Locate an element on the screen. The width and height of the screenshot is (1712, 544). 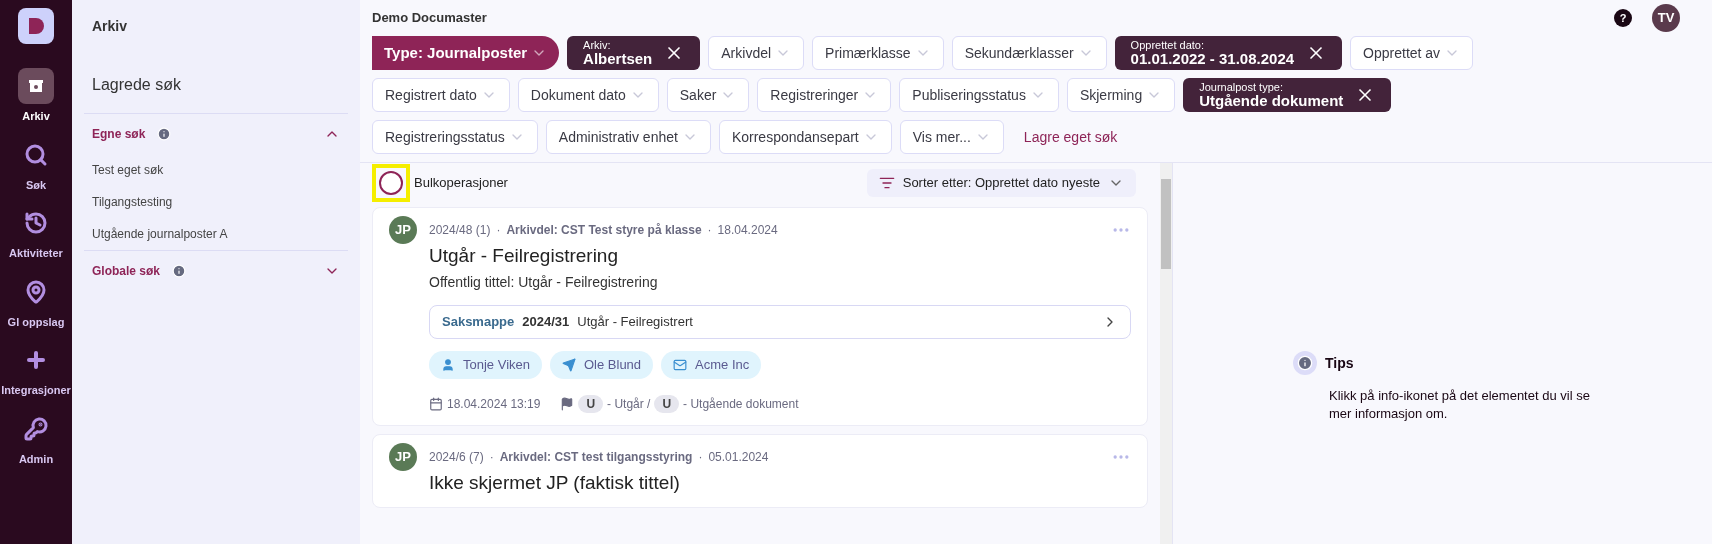
filter-dropdown: Saker is located at coordinates (708, 95).